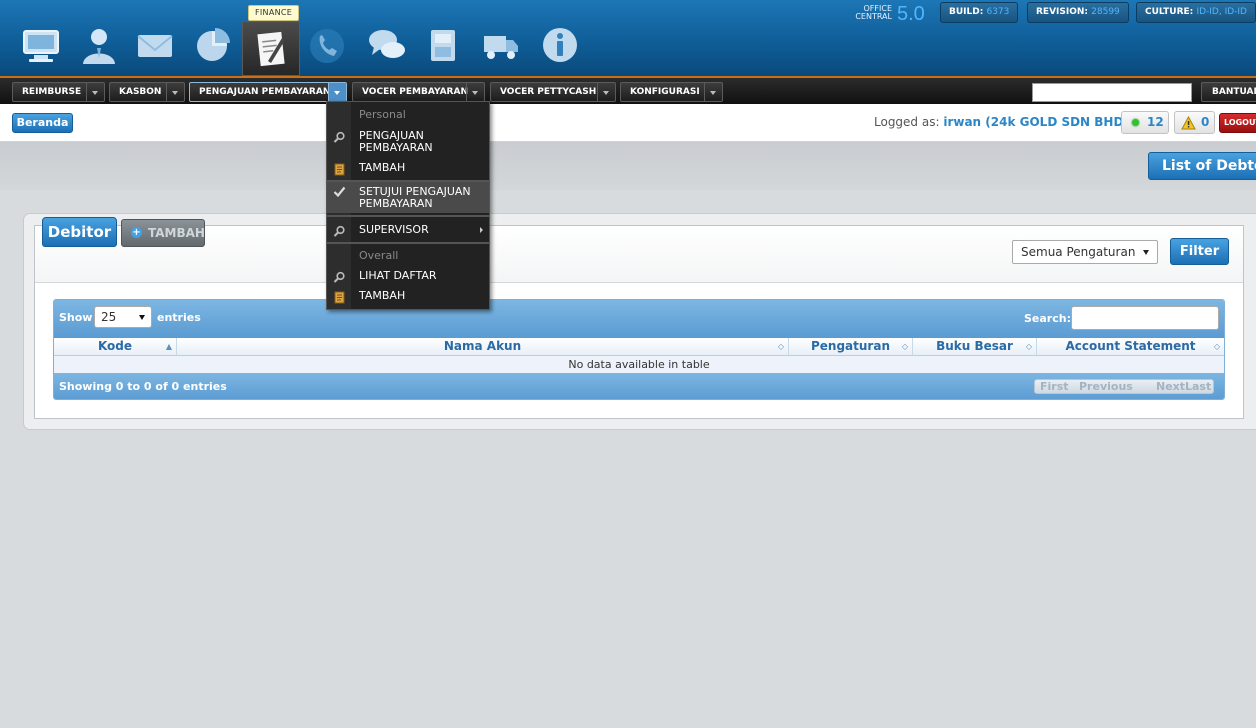 The width and height of the screenshot is (1256, 728). Describe the element at coordinates (1085, 252) in the screenshot. I see `pengaturan-select: Semua Pengaturan` at that location.